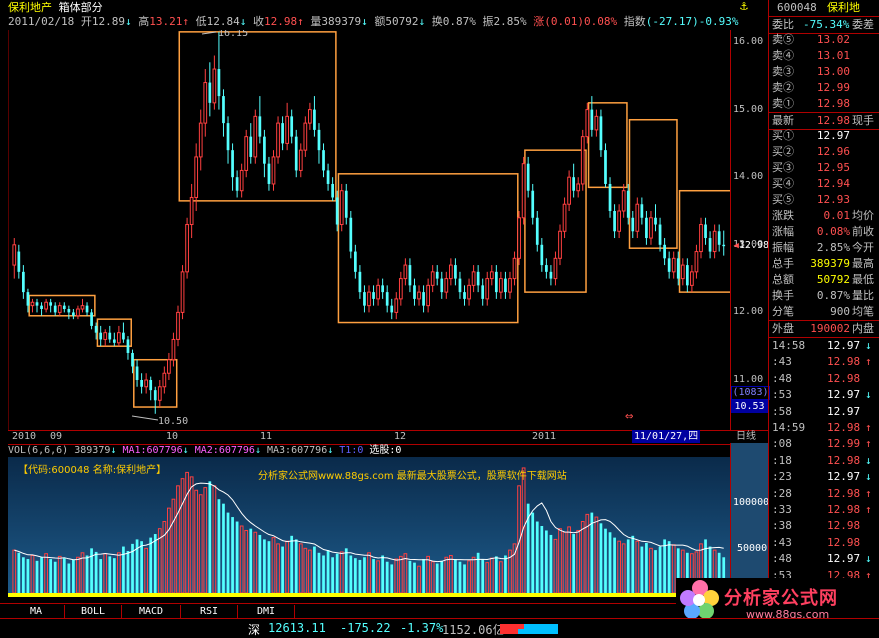 This screenshot has width=879, height=638. Describe the element at coordinates (629, 416) in the screenshot. I see `scroll-arrows-icon: ⇔` at that location.